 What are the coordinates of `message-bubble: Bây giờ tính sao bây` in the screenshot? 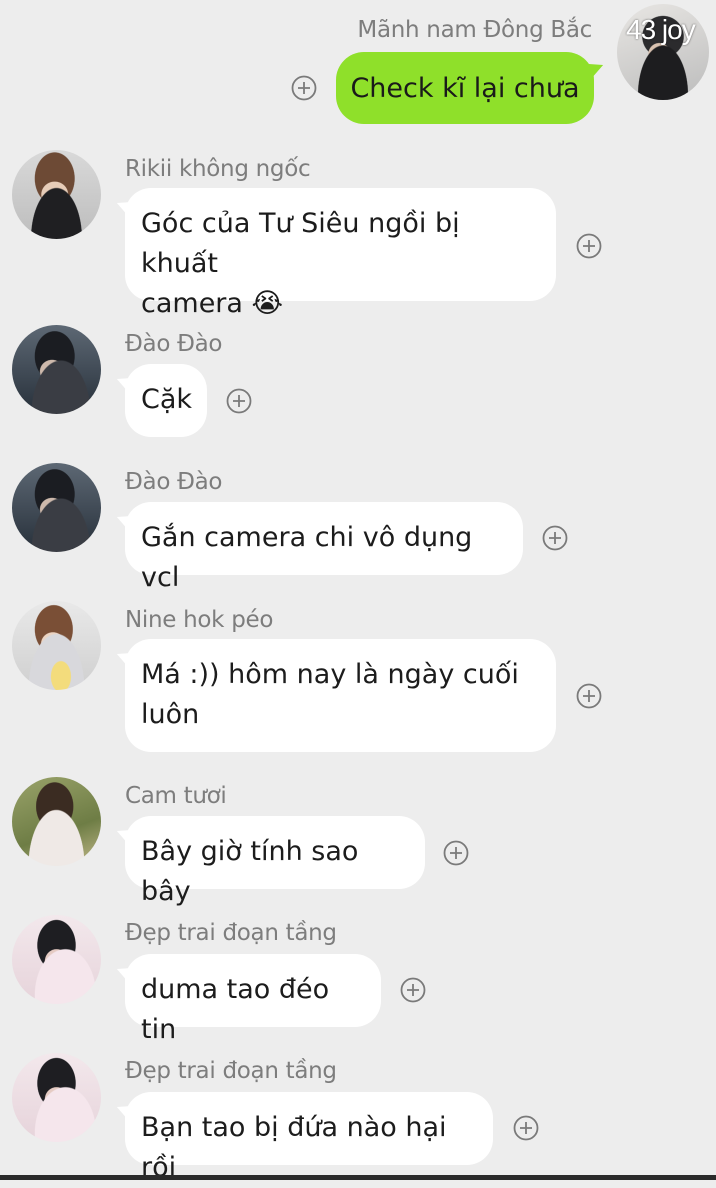 It's located at (275, 861).